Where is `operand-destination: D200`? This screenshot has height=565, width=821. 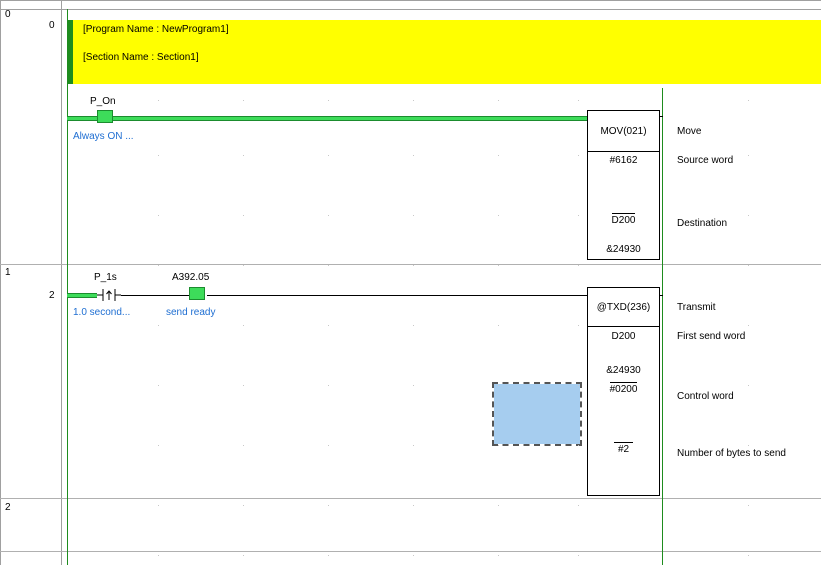 operand-destination: D200 is located at coordinates (623, 219).